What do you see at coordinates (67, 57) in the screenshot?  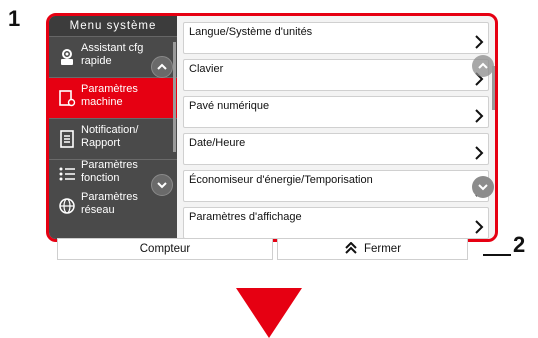 I see `gear-wizard-icon` at bounding box center [67, 57].